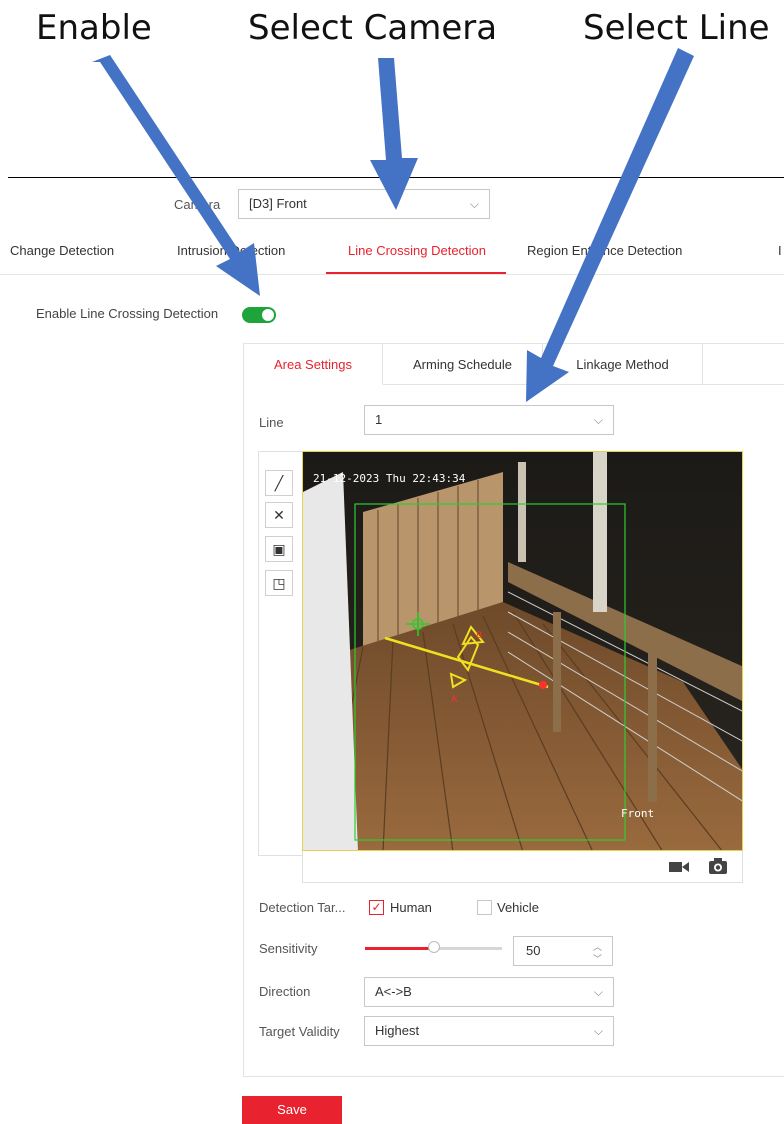 The height and width of the screenshot is (1124, 784). What do you see at coordinates (416, 273) in the screenshot?
I see `active-tab-indicator` at bounding box center [416, 273].